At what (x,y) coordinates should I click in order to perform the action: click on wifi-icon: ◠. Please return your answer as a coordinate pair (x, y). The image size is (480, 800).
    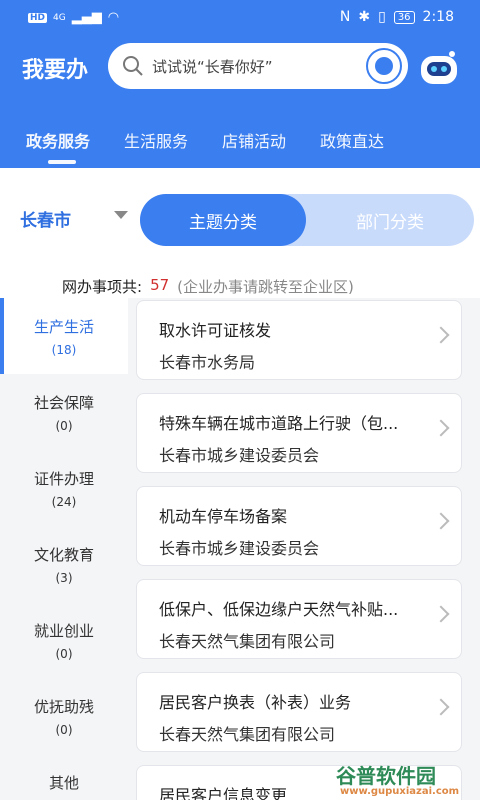
    Looking at the image, I should click on (113, 17).